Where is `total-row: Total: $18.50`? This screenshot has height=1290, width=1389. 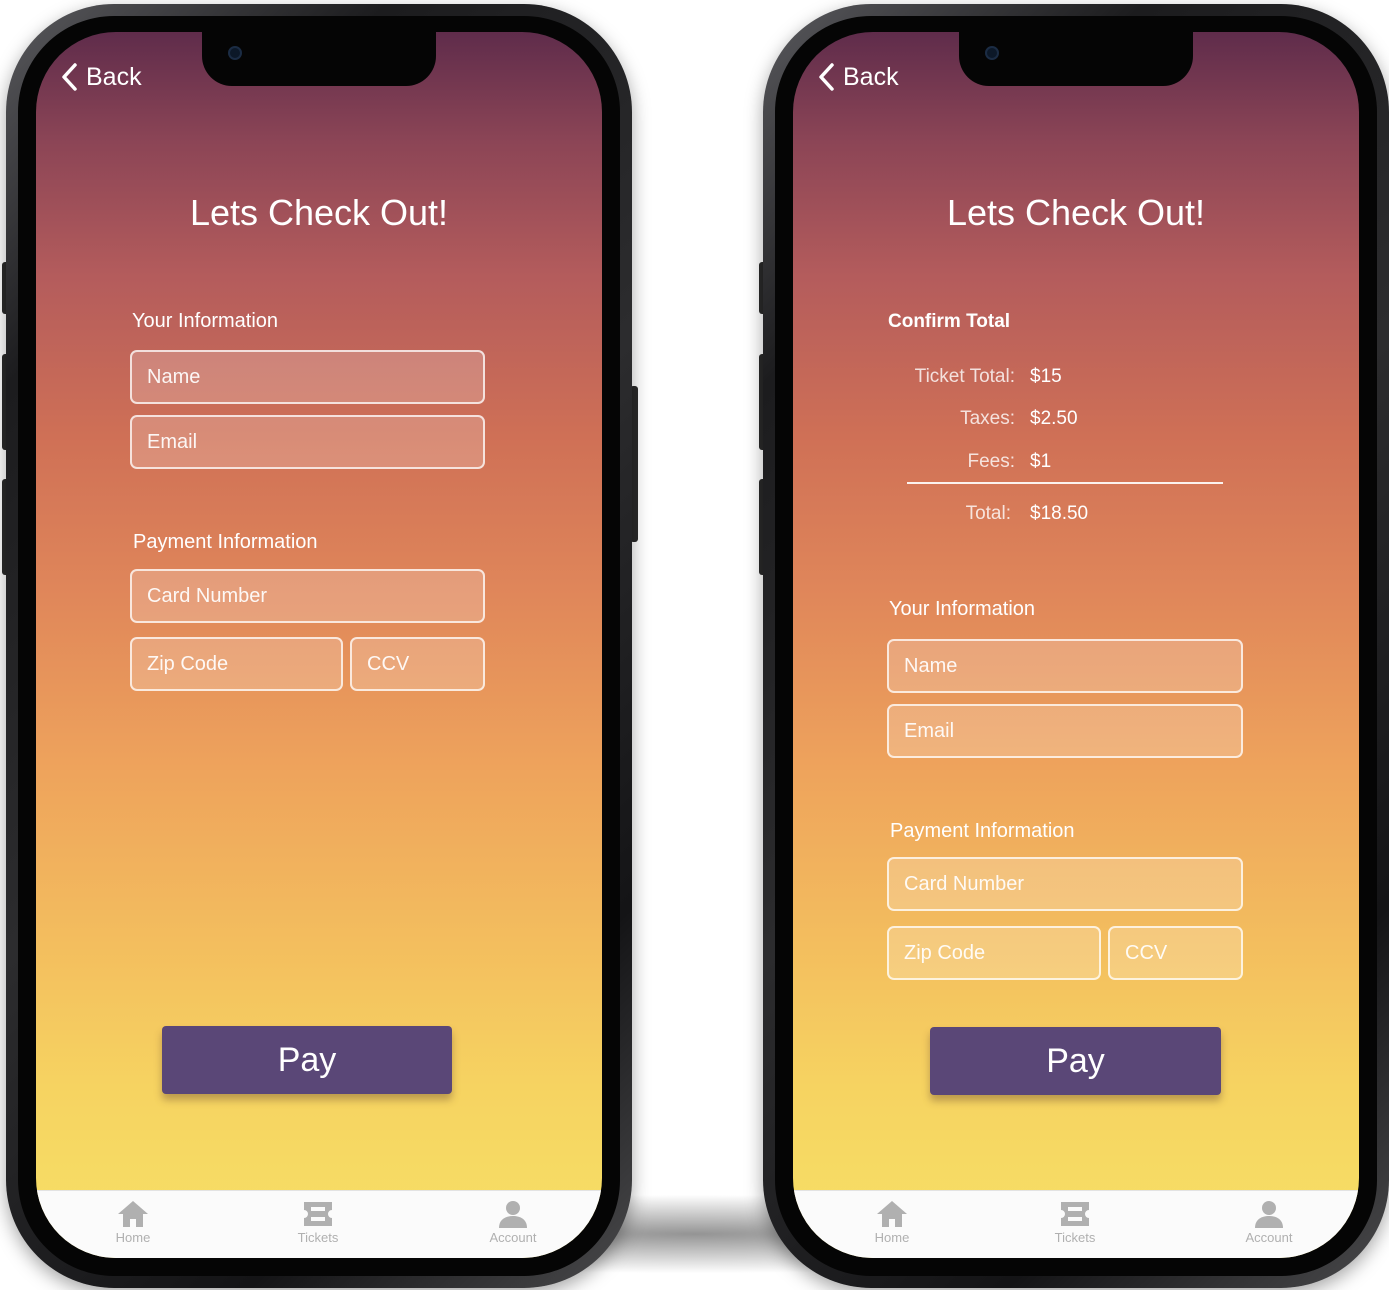
total-row: Total: $18.50 is located at coordinates (1076, 516).